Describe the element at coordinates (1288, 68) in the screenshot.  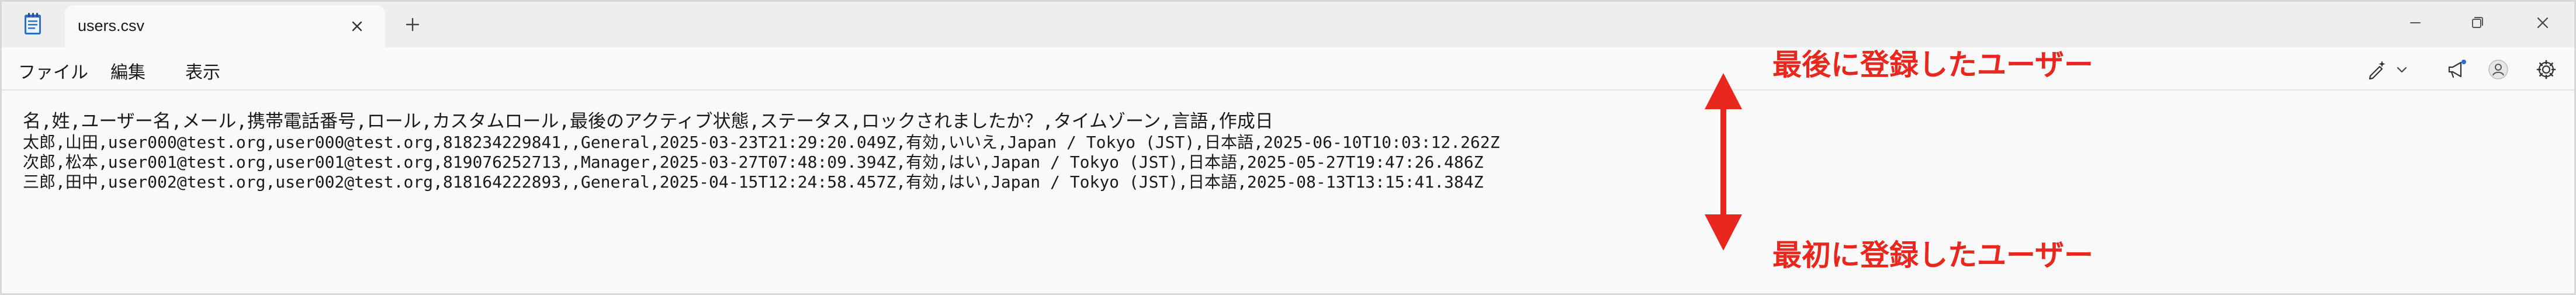
I see `menu-bar: ファイル 編集 表示` at that location.